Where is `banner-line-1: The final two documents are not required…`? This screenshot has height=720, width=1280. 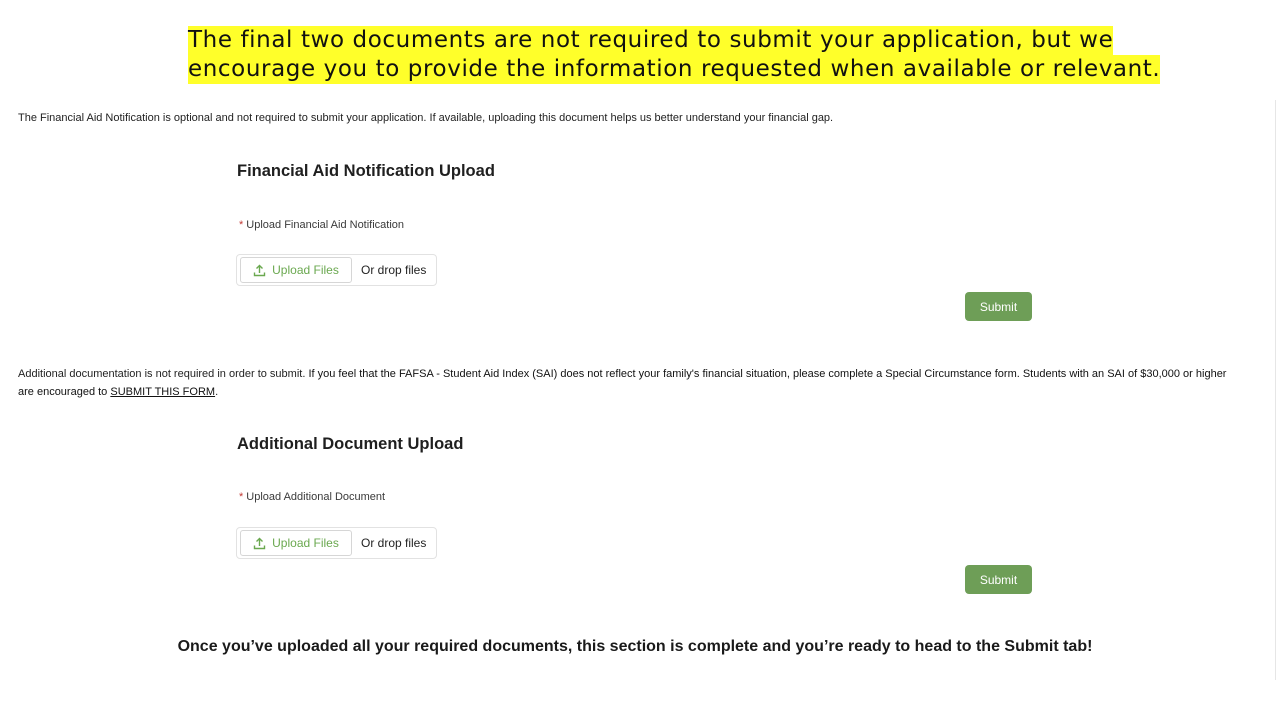
banner-line-1: The final two documents are not required… is located at coordinates (651, 40).